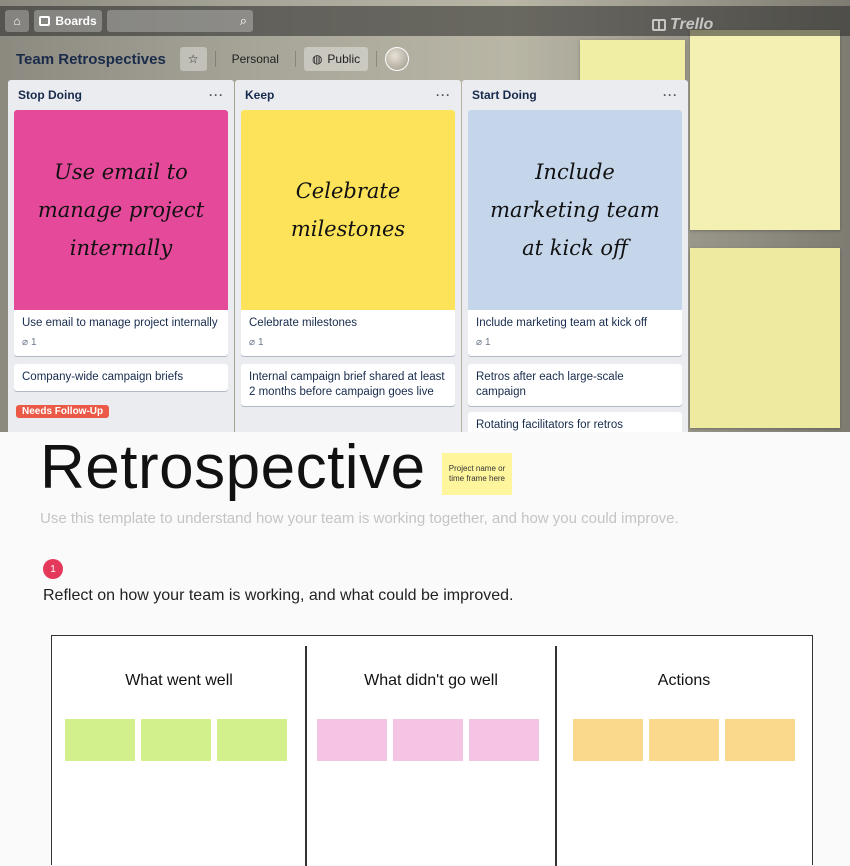 The width and height of the screenshot is (850, 866). I want to click on list-header: Keep ···, so click(348, 95).